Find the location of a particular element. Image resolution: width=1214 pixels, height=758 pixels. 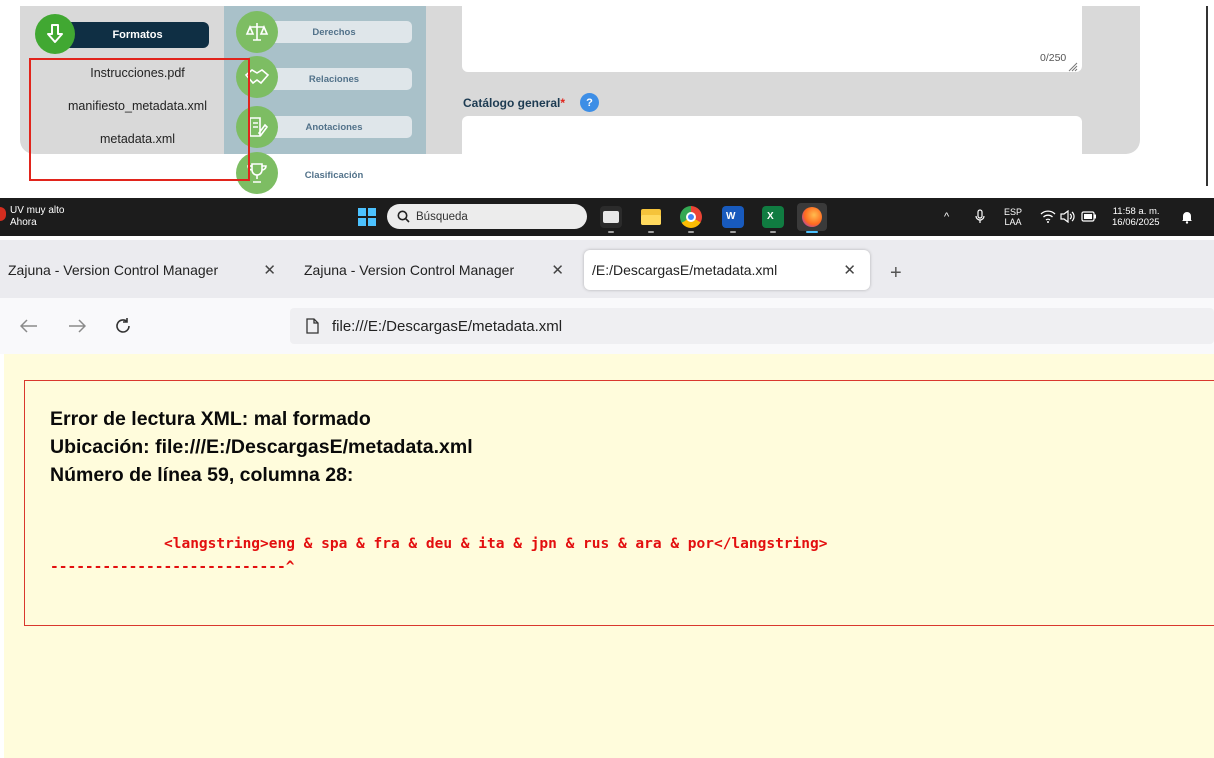

error-title: Error de lectura XML: mal formado is located at coordinates (210, 419).